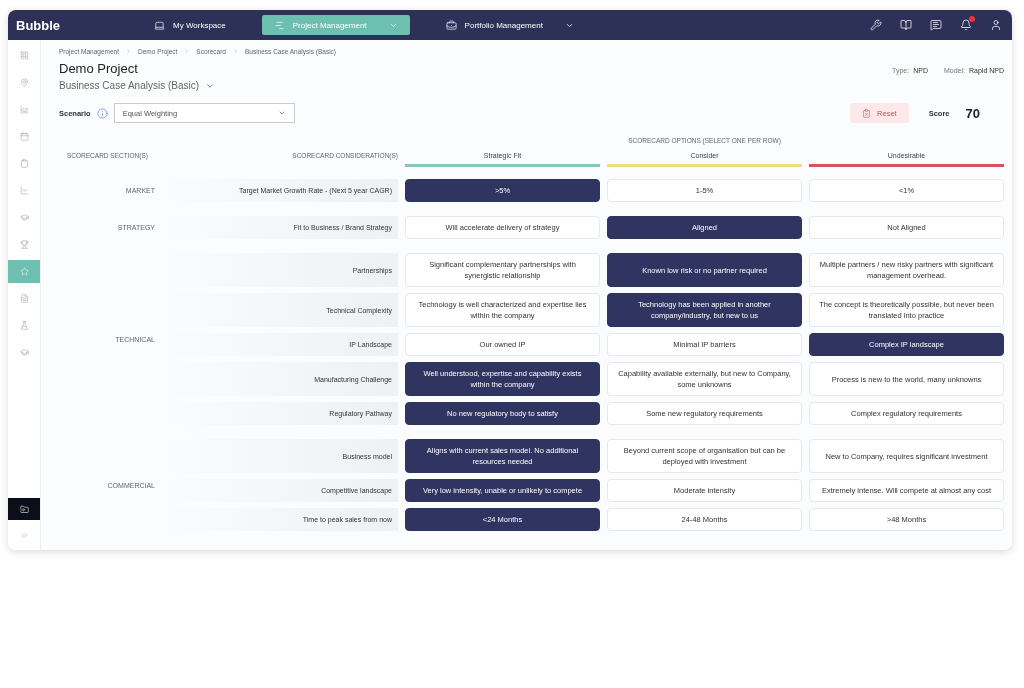 Image resolution: width=1024 pixels, height=688 pixels. What do you see at coordinates (129, 85) in the screenshot?
I see `subtitle: Business Case Analysis (Basic)` at bounding box center [129, 85].